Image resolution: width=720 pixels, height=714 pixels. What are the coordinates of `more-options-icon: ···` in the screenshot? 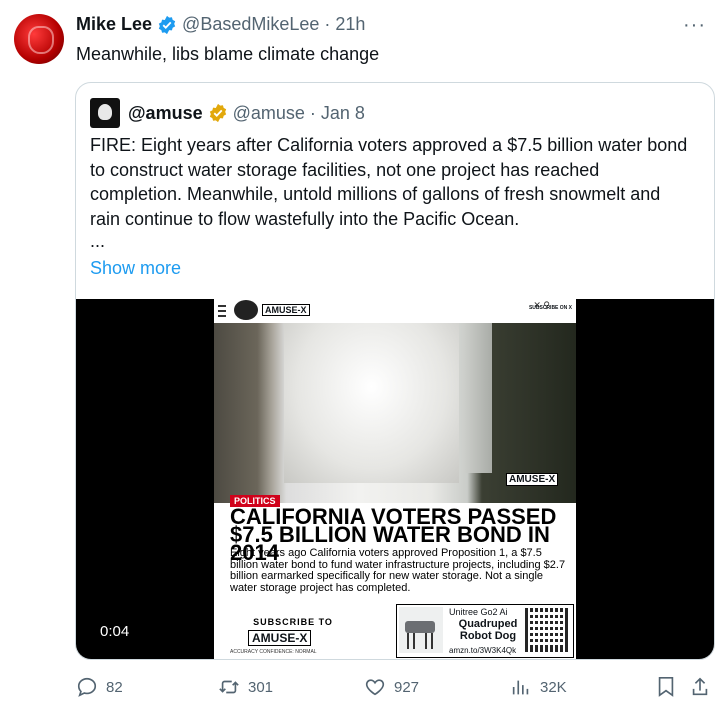 It's located at (694, 25).